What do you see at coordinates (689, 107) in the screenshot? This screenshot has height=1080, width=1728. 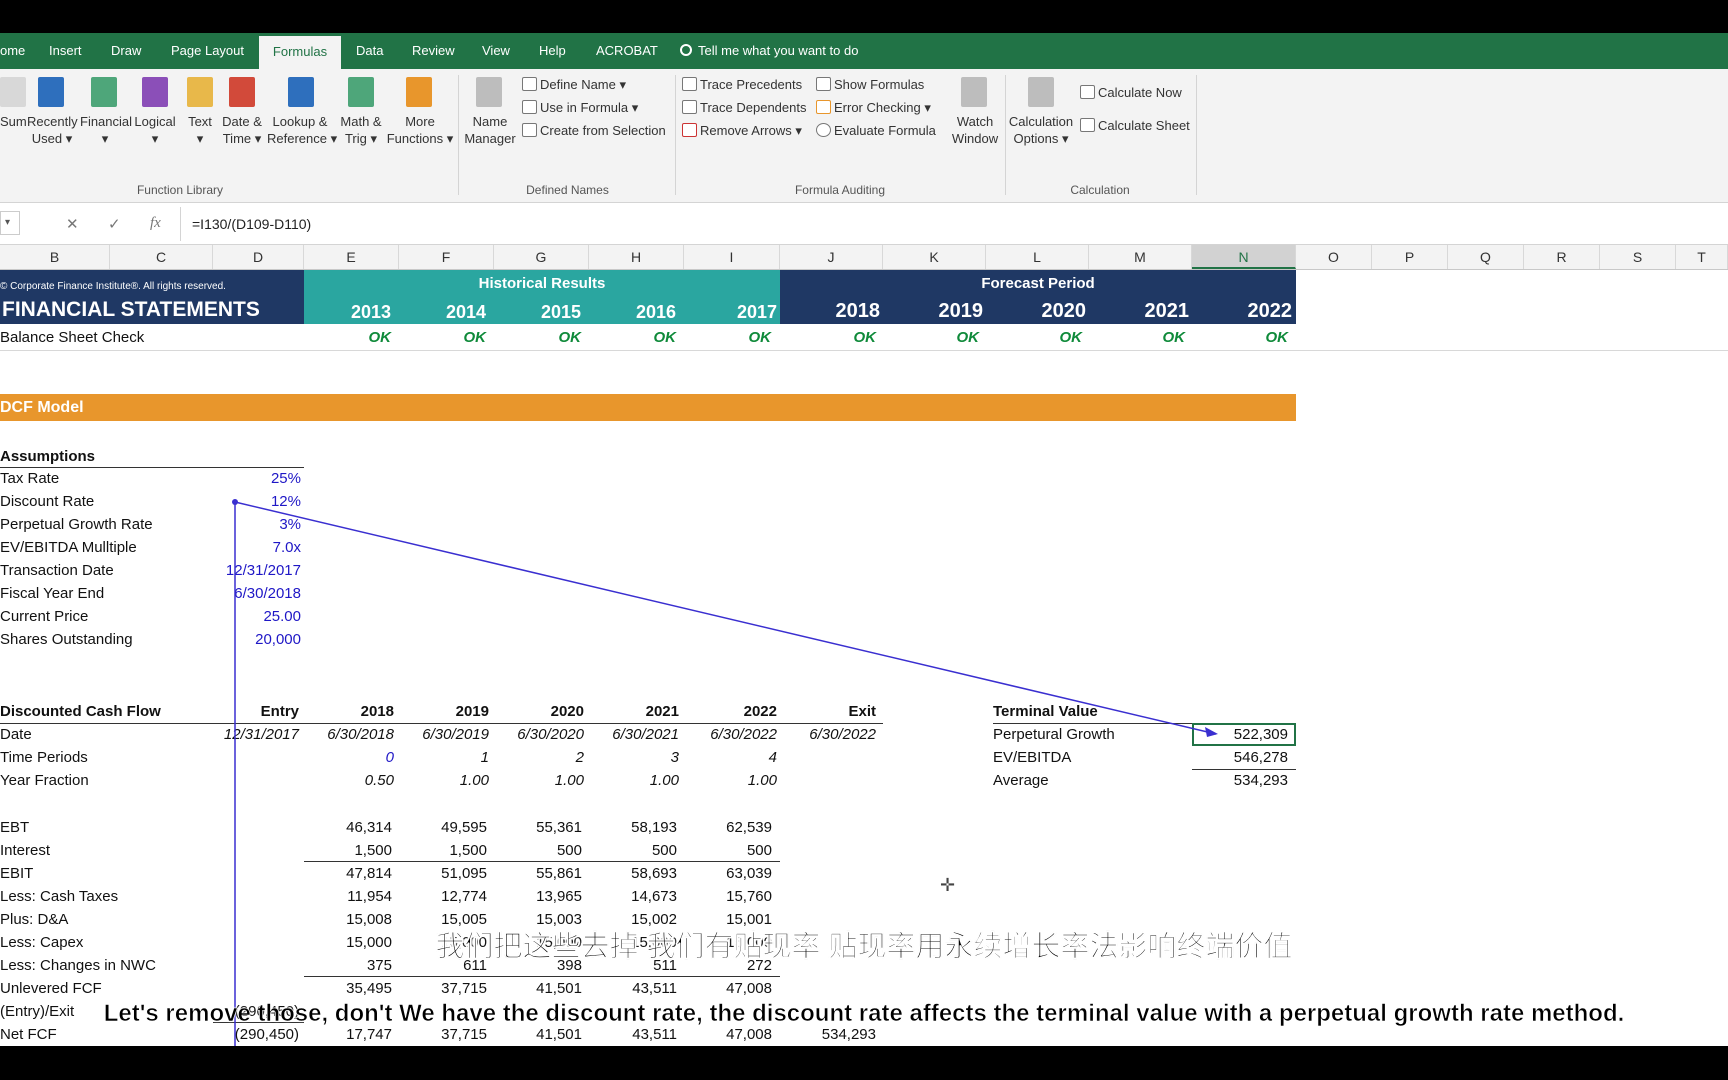 I see `trace-dependents-icon` at bounding box center [689, 107].